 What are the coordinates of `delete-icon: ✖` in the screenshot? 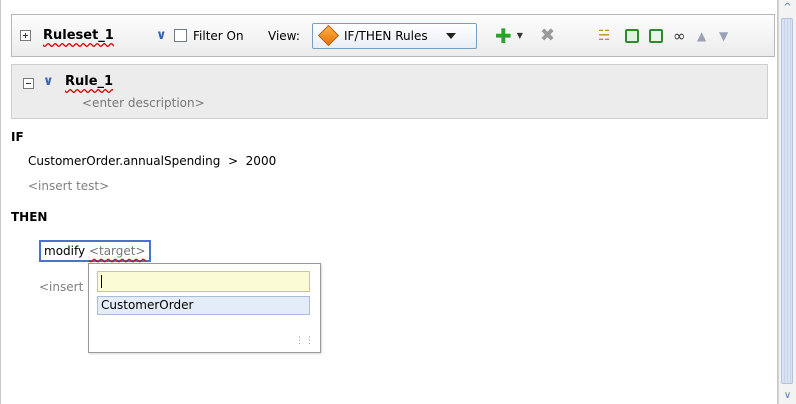 It's located at (547, 35).